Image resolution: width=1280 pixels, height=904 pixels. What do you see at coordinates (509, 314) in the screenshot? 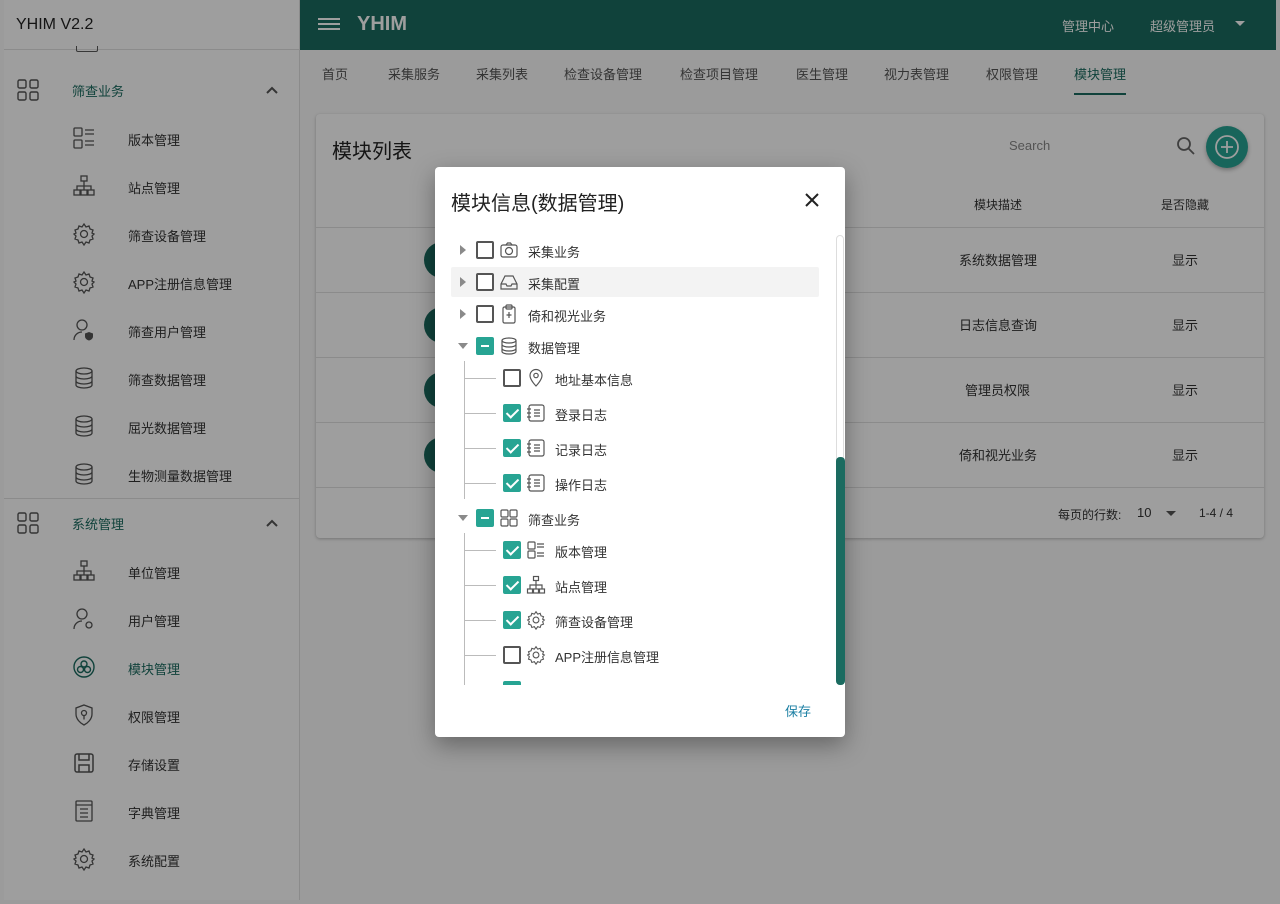
I see `clipboard-icon` at bounding box center [509, 314].